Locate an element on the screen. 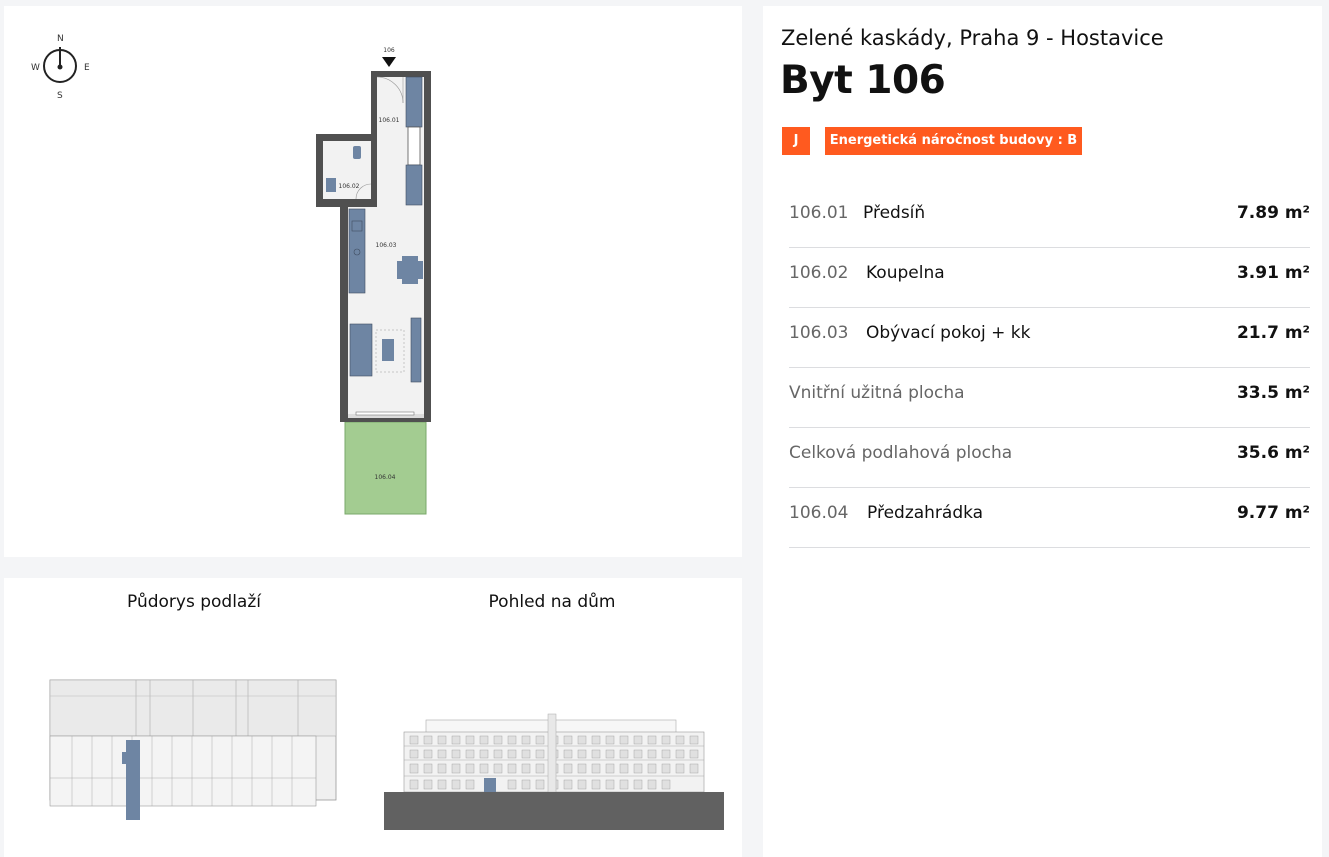 The height and width of the screenshot is (857, 1329). area-row: 106.04 Předzahrádka 9.77 m² is located at coordinates (1049, 518).